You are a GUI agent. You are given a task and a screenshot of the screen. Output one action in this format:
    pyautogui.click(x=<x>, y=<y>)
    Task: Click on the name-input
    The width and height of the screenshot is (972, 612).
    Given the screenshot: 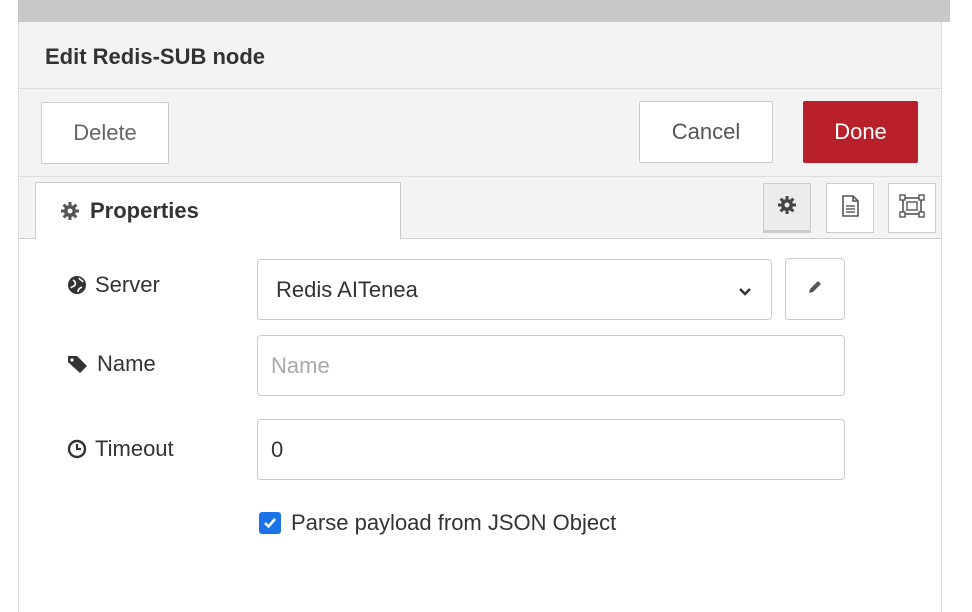 What is the action you would take?
    pyautogui.click(x=551, y=365)
    